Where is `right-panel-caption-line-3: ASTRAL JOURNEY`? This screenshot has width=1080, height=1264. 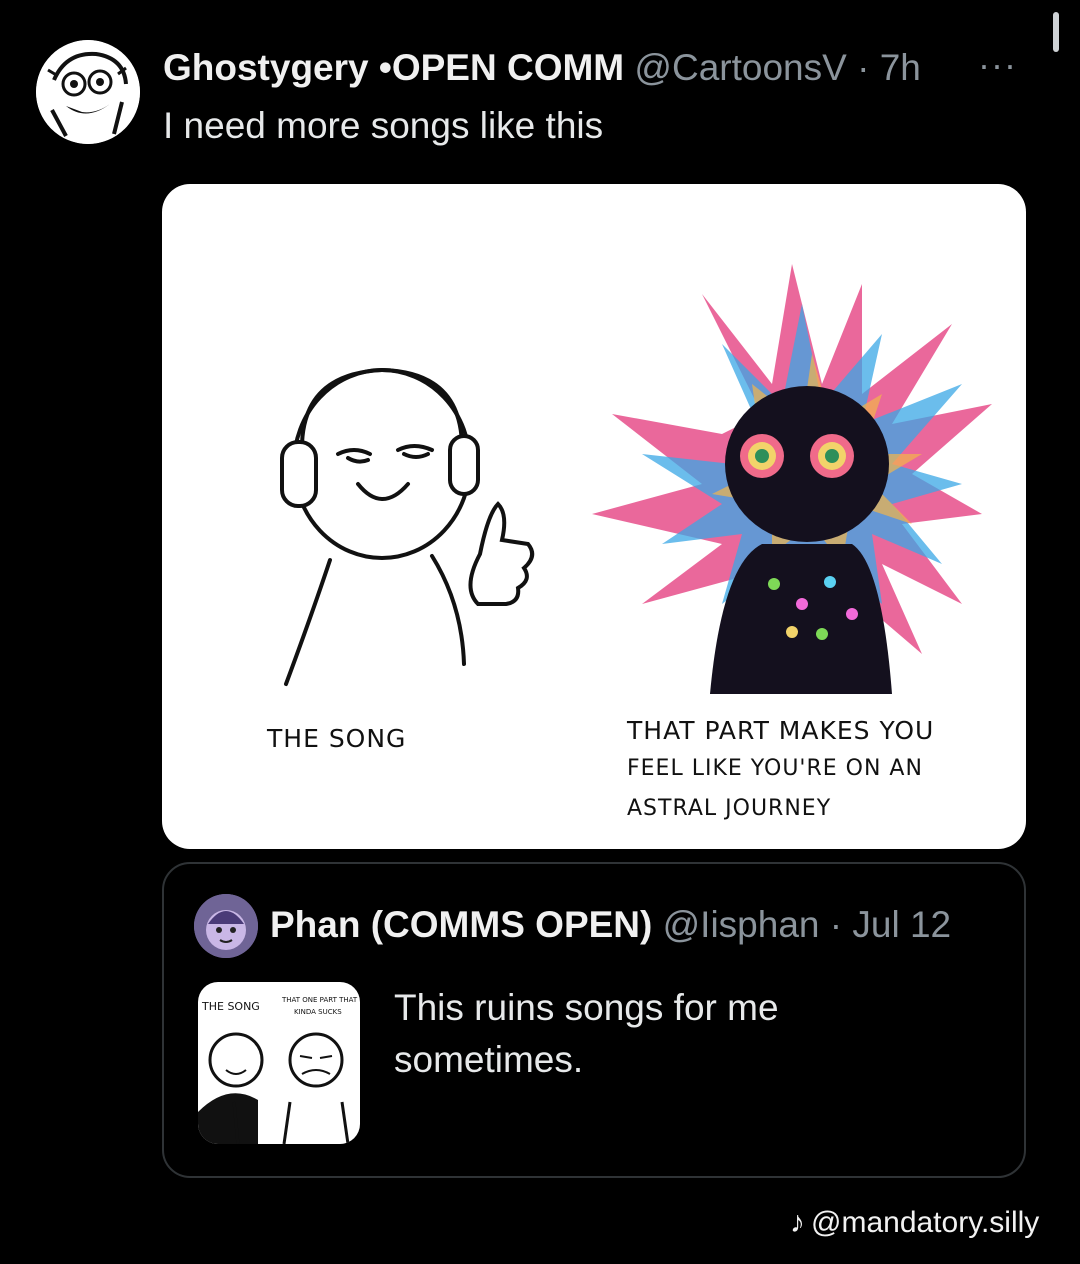
right-panel-caption-line-3: ASTRAL JOURNEY is located at coordinates (729, 808).